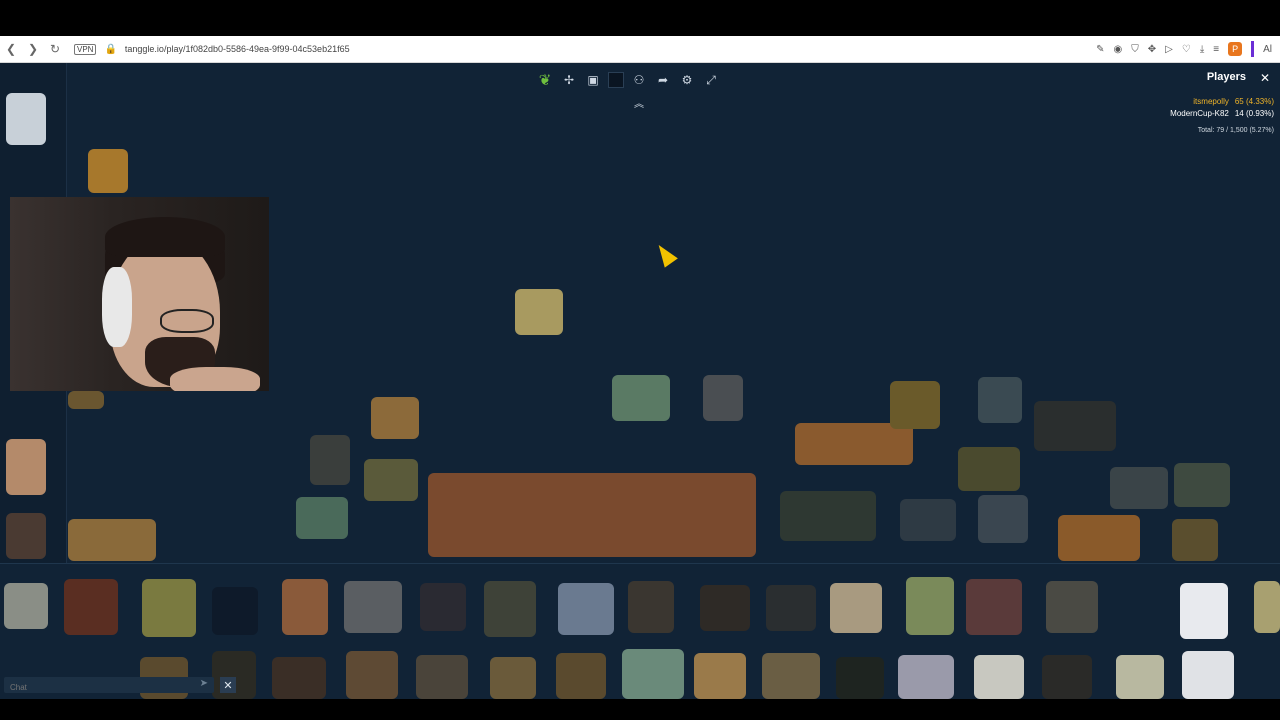  I want to click on player-score: 65 (4.33%), so click(1254, 101).